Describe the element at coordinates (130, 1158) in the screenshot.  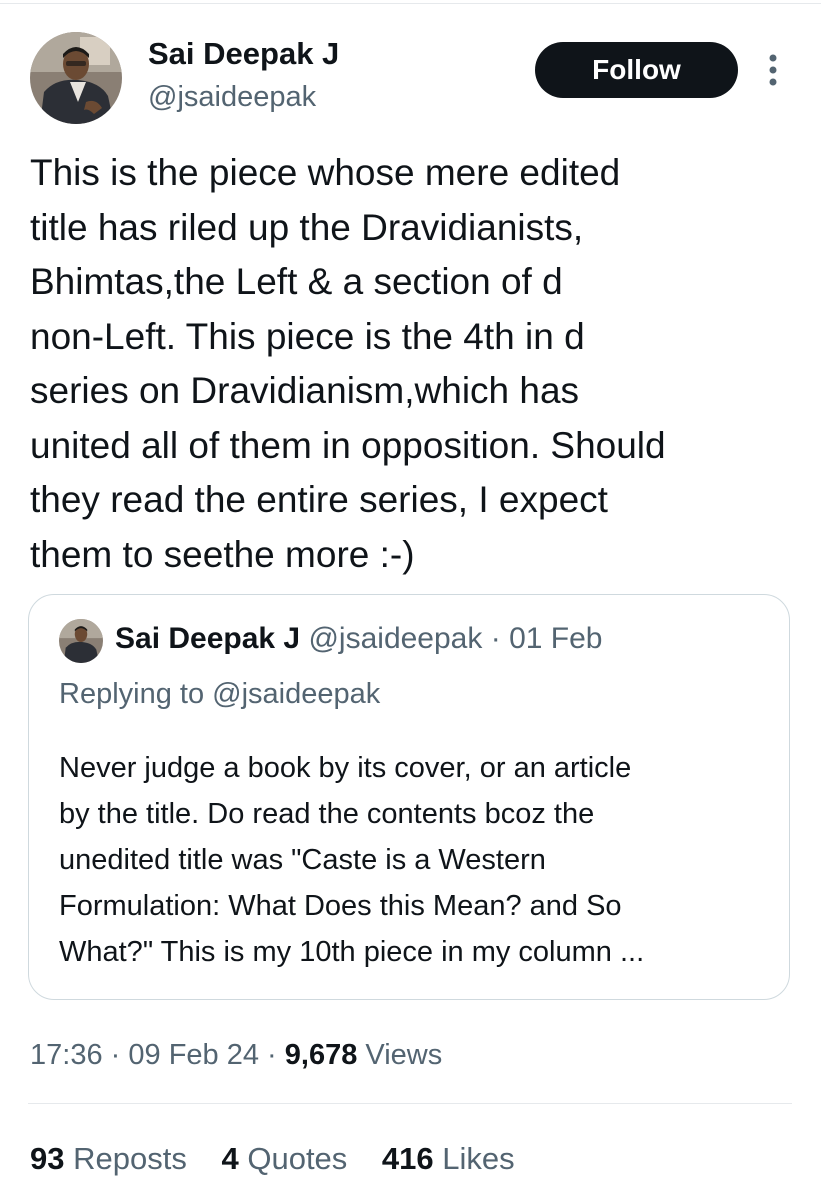
I see `reposts-label: Reposts` at that location.